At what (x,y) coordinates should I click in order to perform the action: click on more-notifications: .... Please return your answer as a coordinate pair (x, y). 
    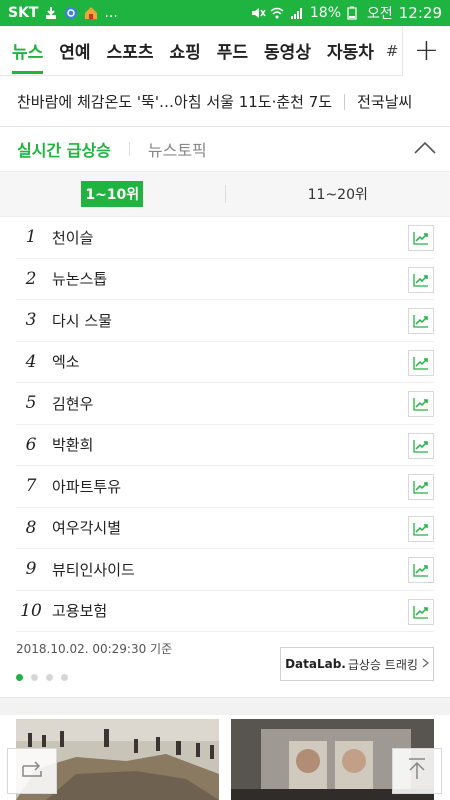
    Looking at the image, I should click on (111, 13).